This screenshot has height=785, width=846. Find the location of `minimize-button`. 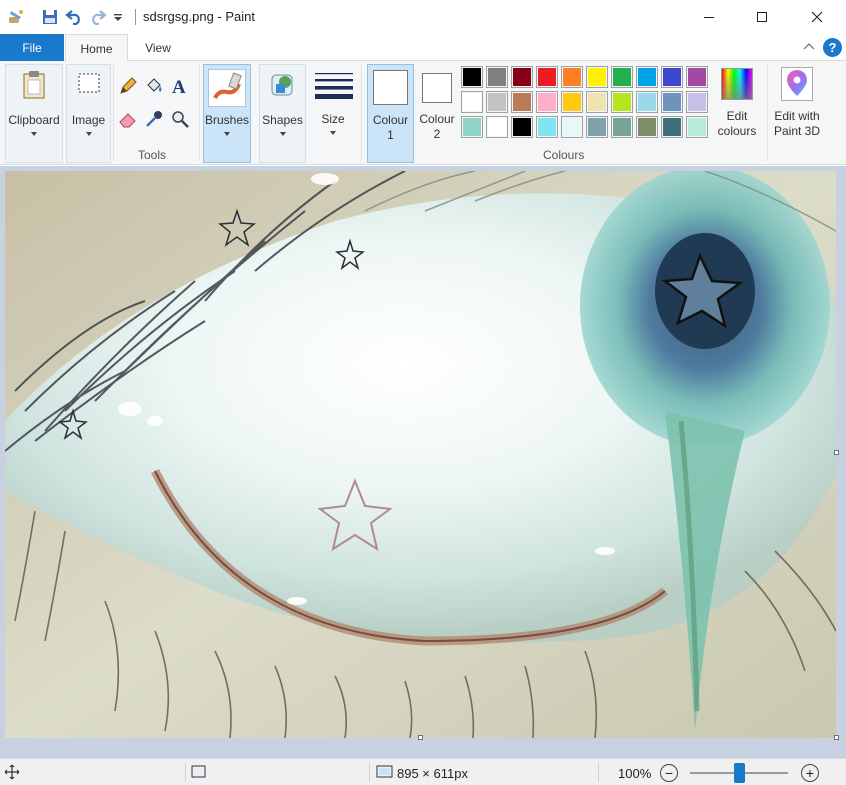

minimize-button is located at coordinates (709, 17).